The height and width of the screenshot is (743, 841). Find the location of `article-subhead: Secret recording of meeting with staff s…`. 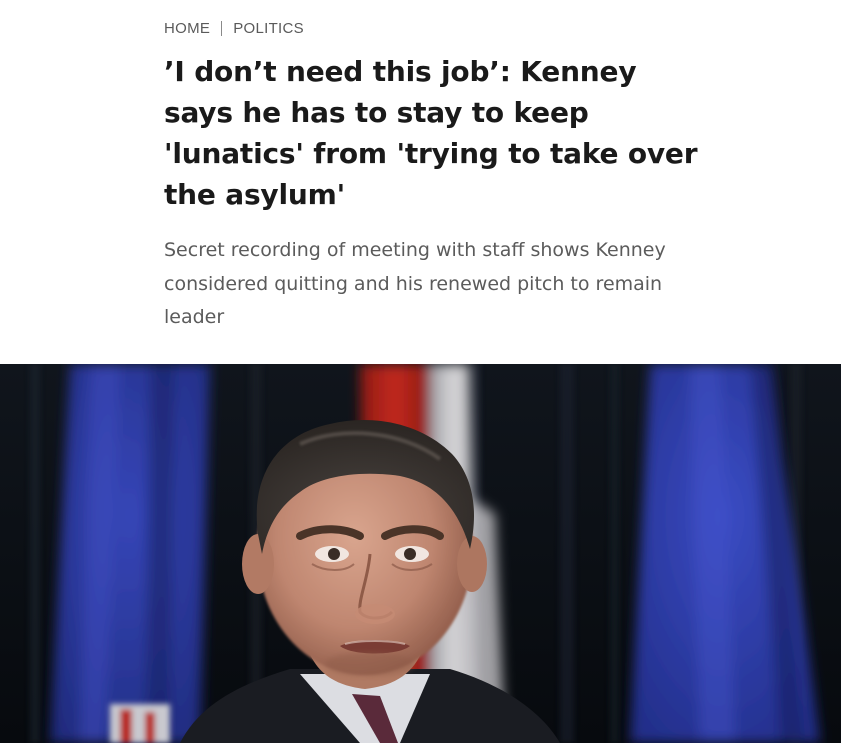

article-subhead: Secret recording of meeting with staff s… is located at coordinates (415, 283).